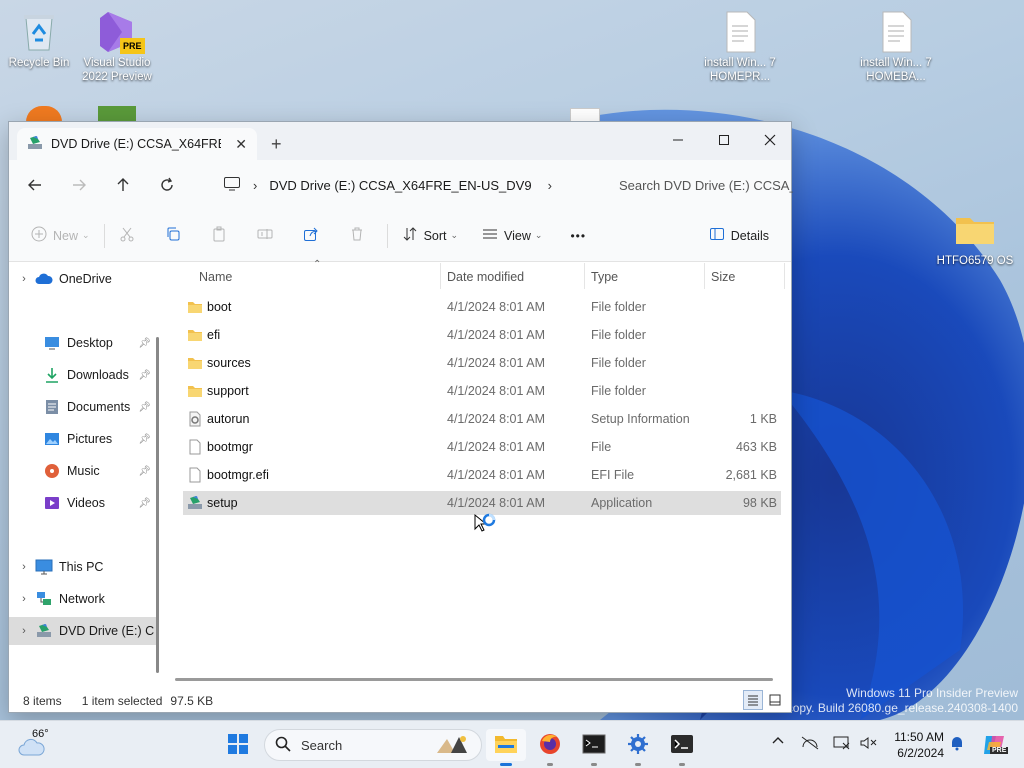 The image size is (1024, 768). What do you see at coordinates (474, 679) in the screenshot?
I see `file-list-scrollbar` at bounding box center [474, 679].